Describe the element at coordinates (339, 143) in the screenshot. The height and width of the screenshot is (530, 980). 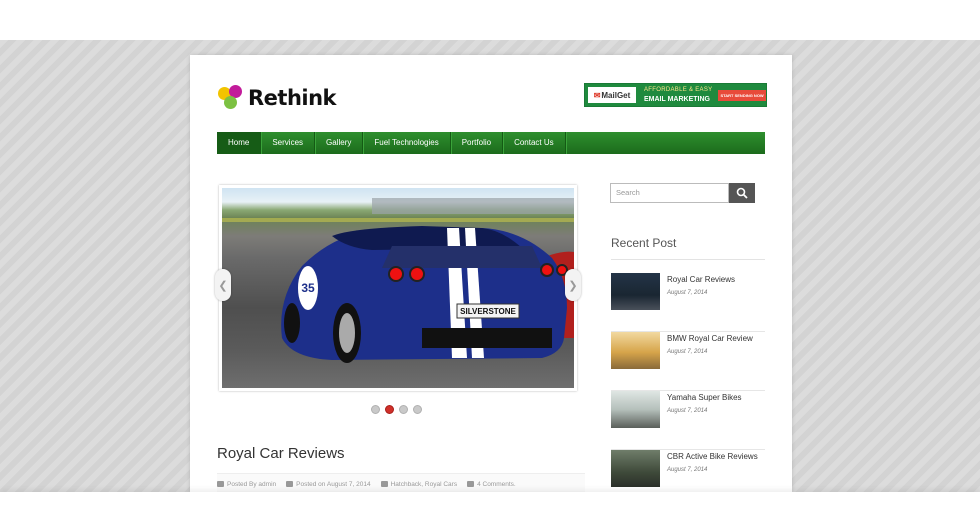
I see `nav-gallery: Gallery` at that location.